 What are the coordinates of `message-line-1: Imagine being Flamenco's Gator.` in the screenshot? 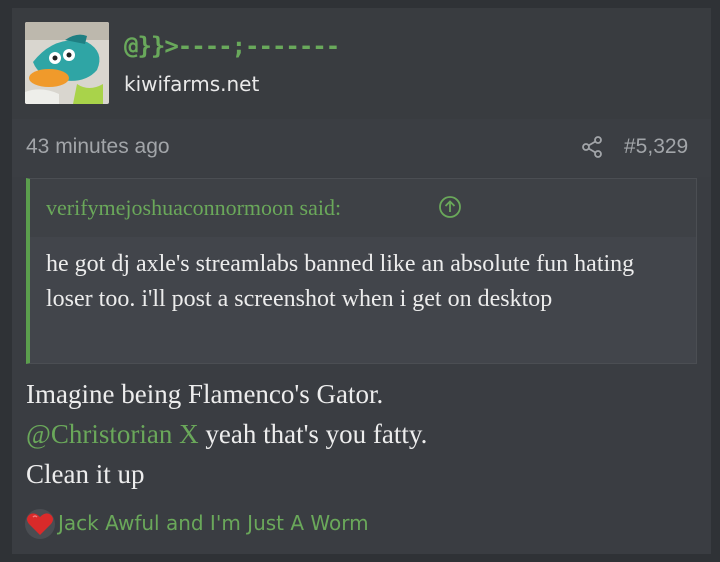 It's located at (205, 394).